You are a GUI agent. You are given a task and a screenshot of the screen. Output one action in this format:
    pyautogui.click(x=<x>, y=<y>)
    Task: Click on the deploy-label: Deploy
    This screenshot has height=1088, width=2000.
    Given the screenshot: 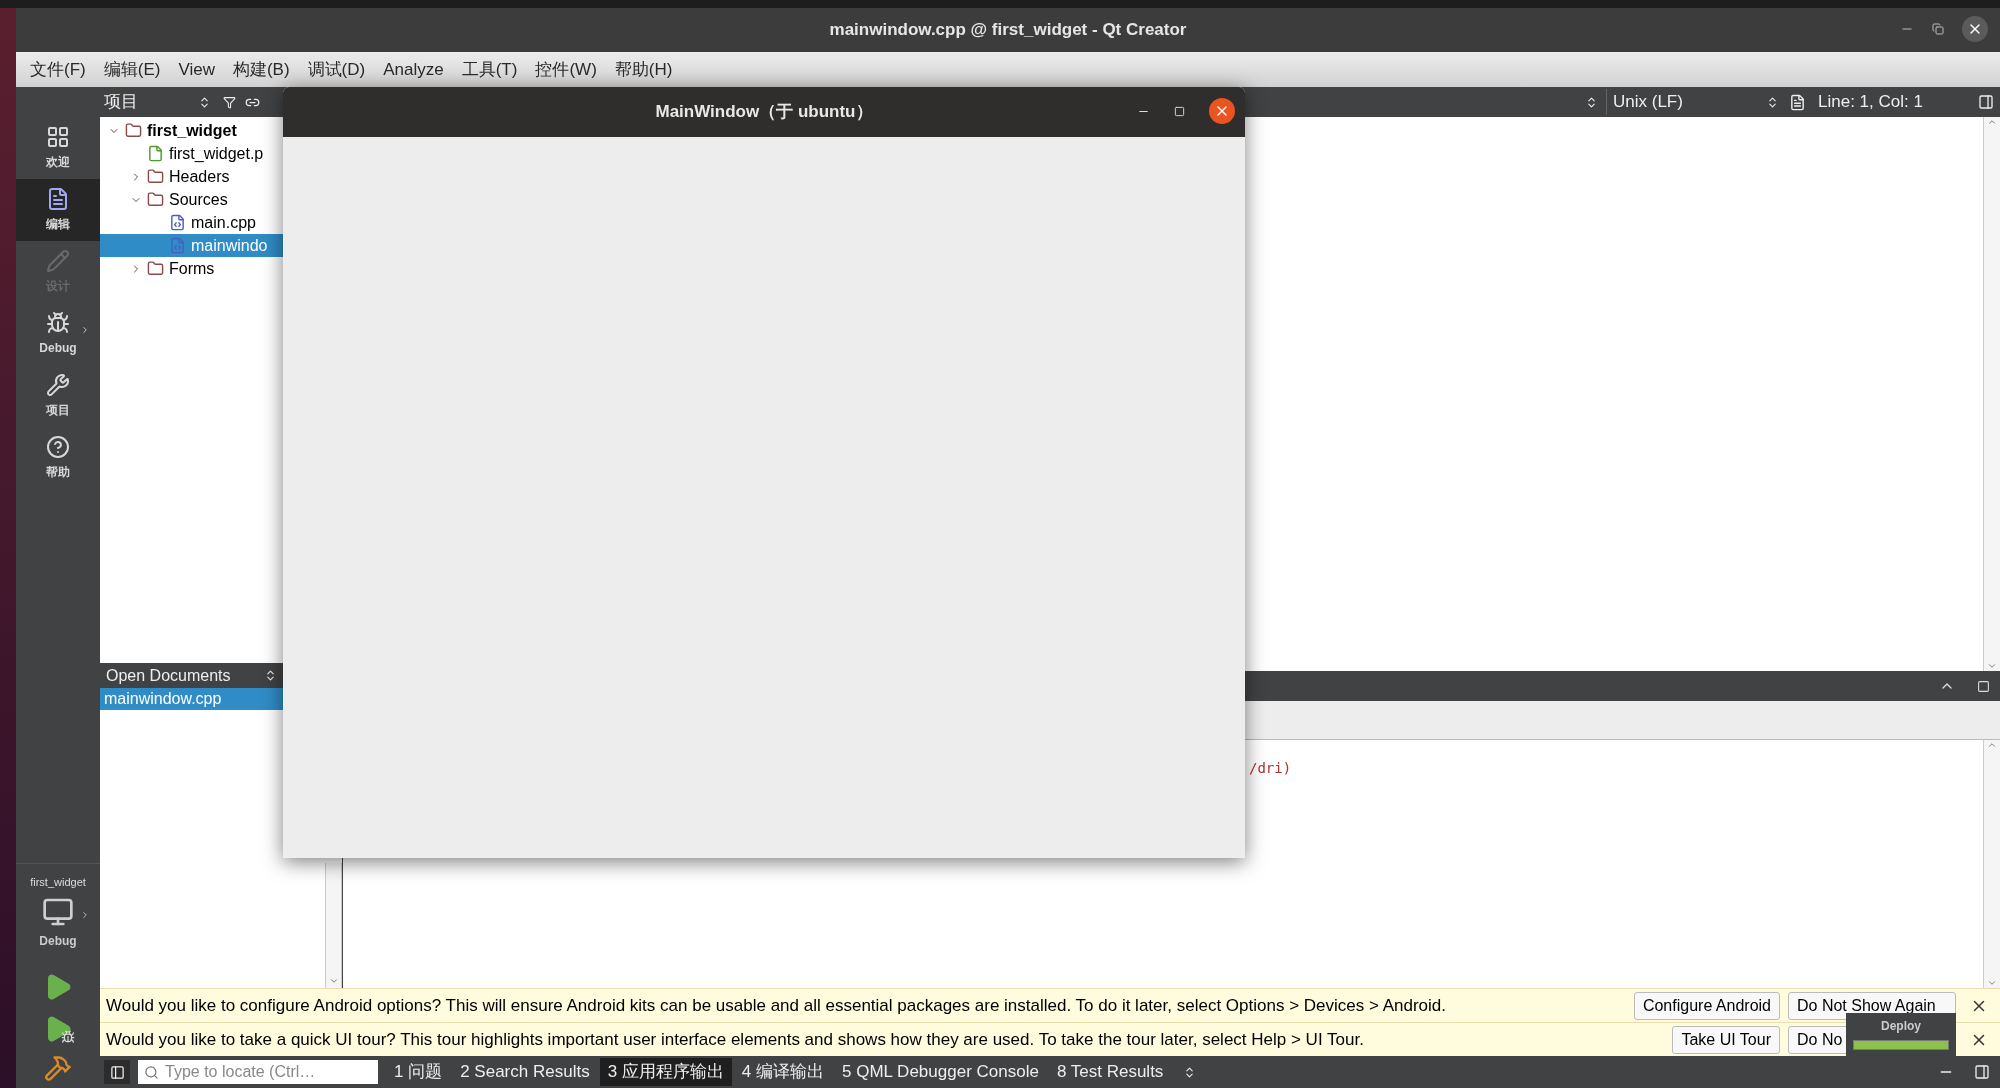 What is the action you would take?
    pyautogui.click(x=1901, y=1026)
    